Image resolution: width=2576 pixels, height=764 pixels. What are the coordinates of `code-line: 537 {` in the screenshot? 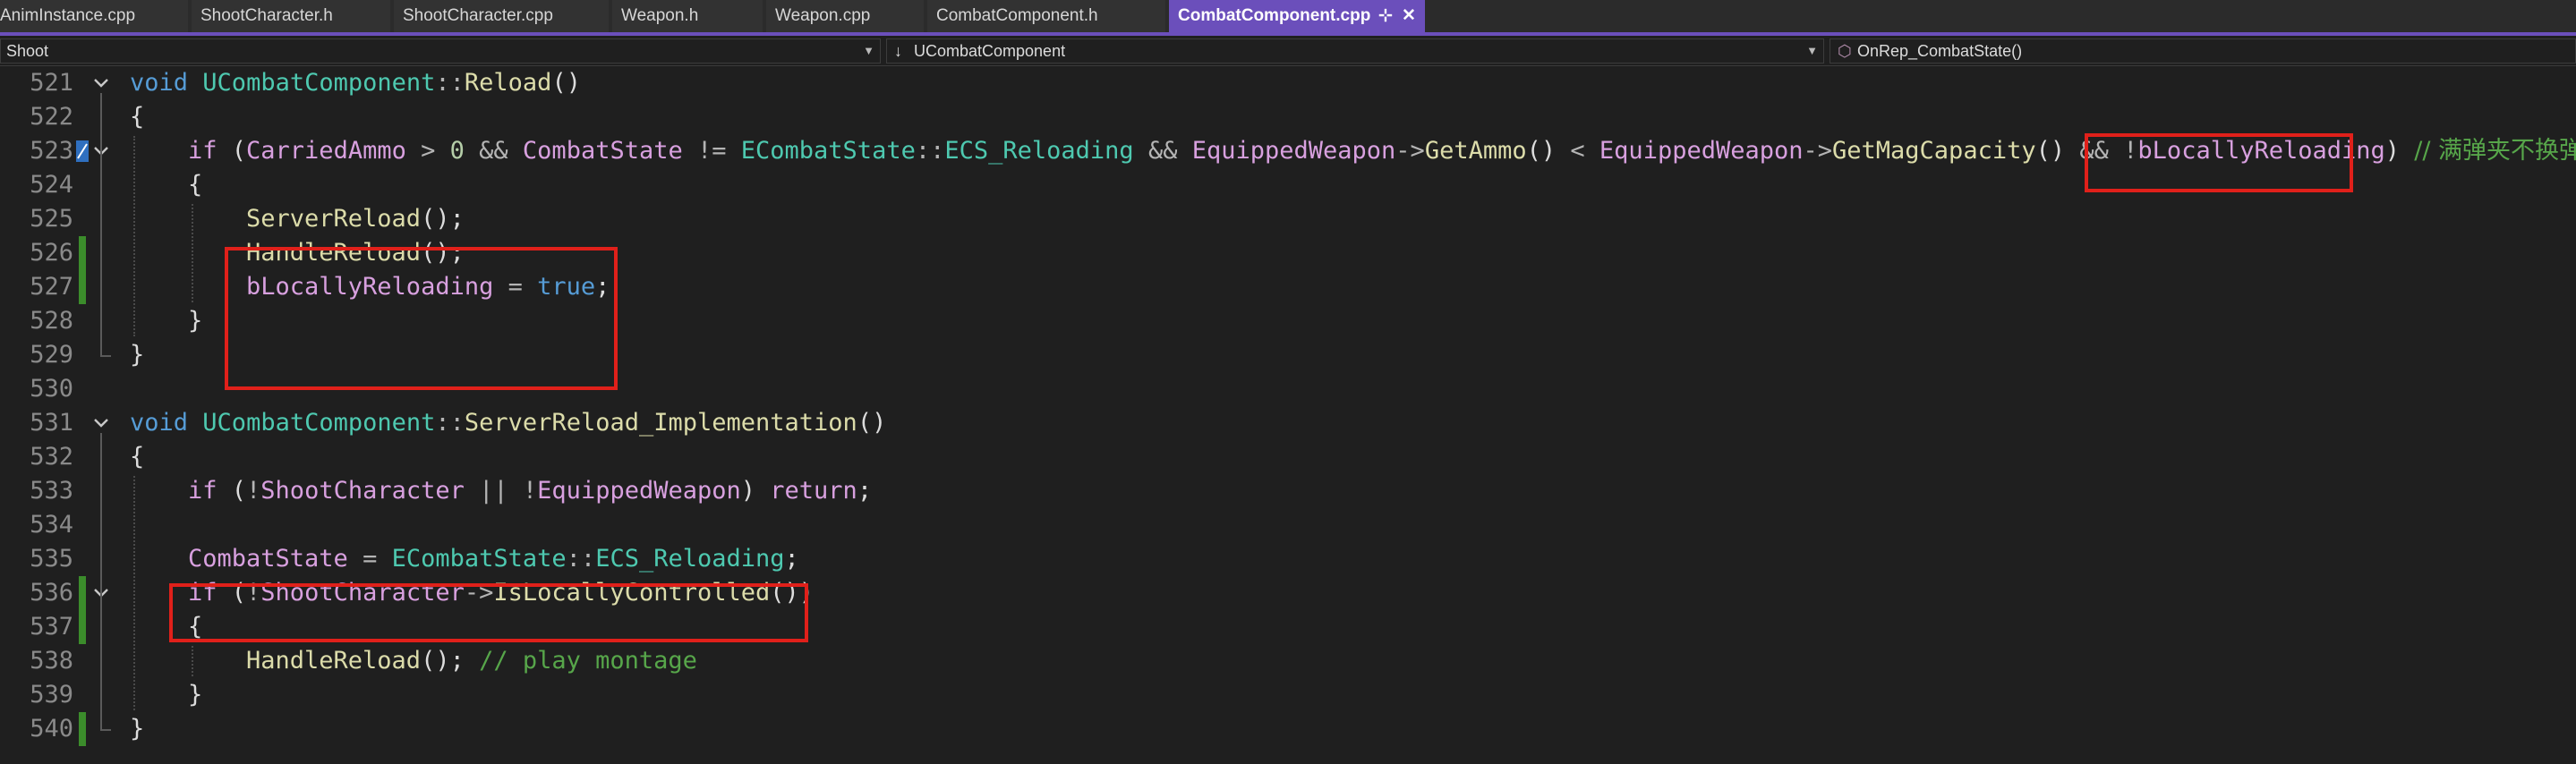 It's located at (1288, 627).